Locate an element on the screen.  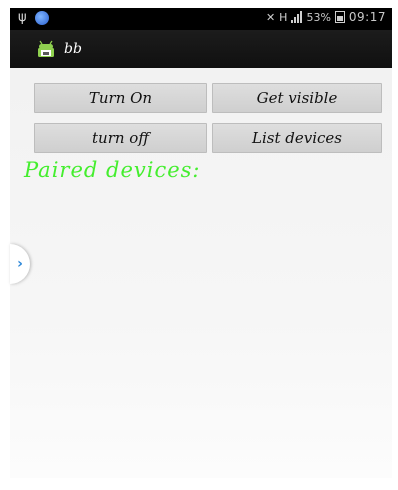
network-type-label: H is located at coordinates (283, 17).